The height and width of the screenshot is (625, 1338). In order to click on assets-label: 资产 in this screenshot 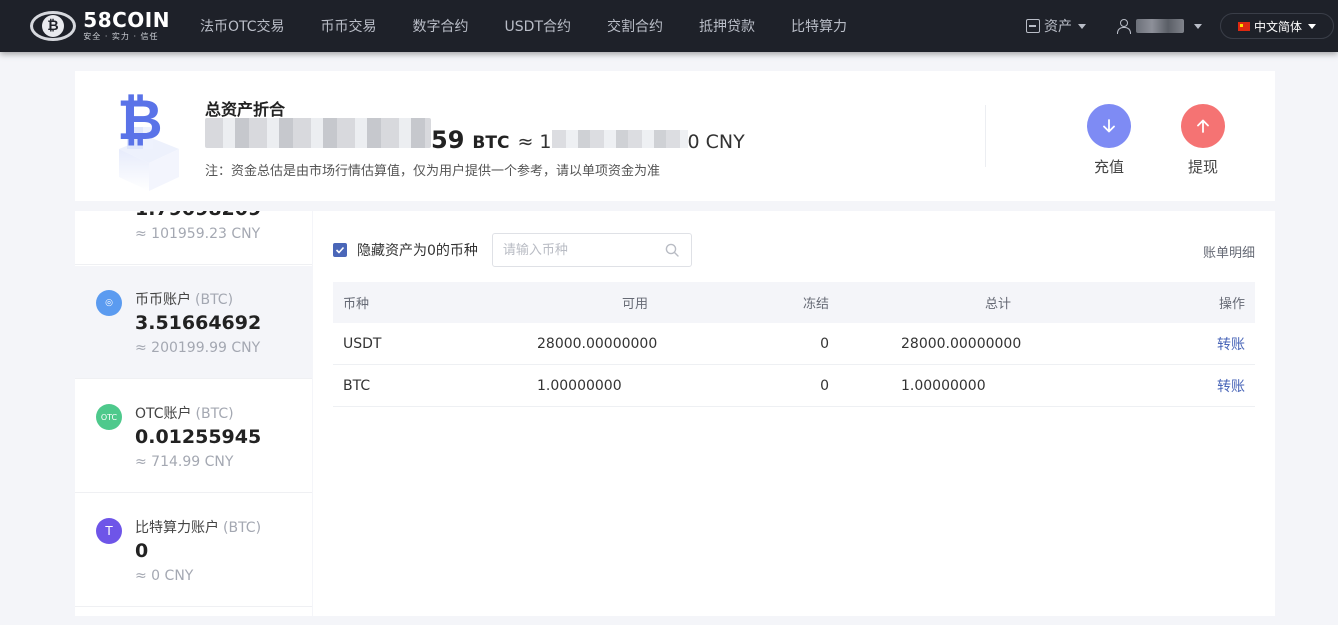, I will do `click(1058, 27)`.